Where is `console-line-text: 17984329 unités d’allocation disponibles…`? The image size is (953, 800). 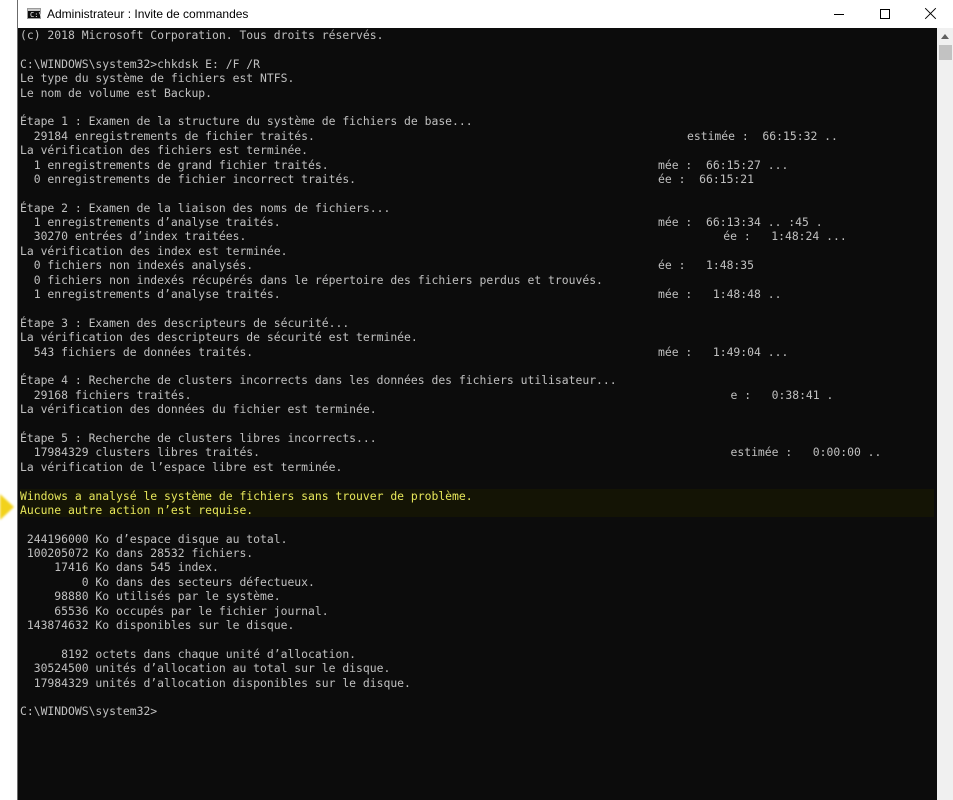 console-line-text: 17984329 unités d’allocation disponibles… is located at coordinates (215, 682).